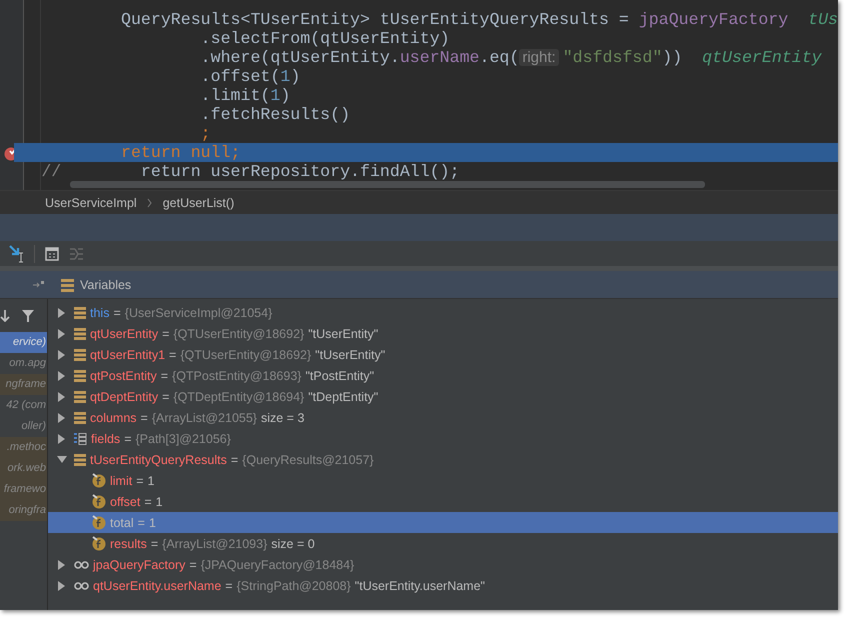 This screenshot has height=622, width=852. I want to click on variable-row: qtDeptEntity = {QTDeptEntity@18694} "tDeptEntity", so click(443, 396).